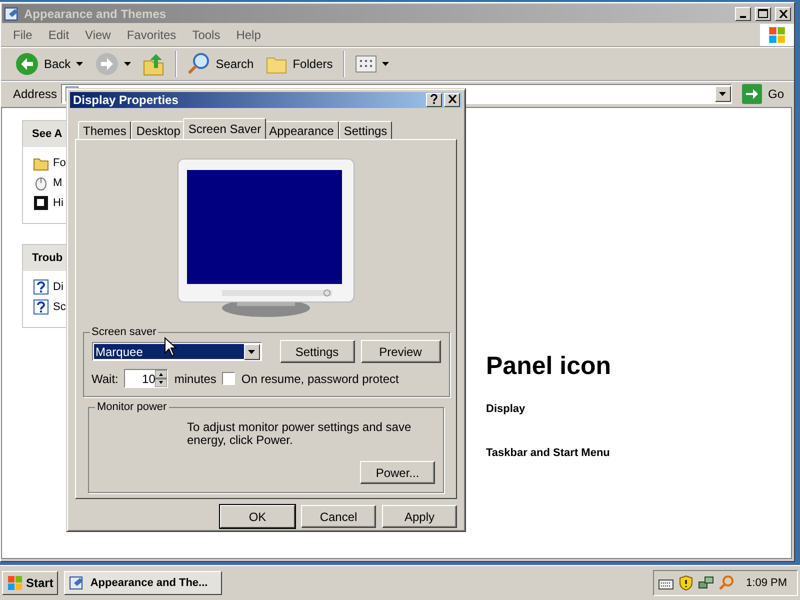 This screenshot has height=600, width=800. Describe the element at coordinates (320, 379) in the screenshot. I see `checkbox-label: On resume, password protect` at that location.